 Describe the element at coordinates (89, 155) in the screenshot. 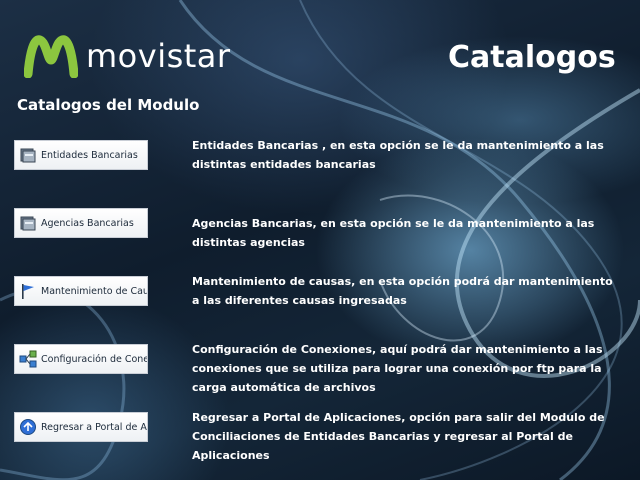

I see `entidades-bancarias-label: Entidades Bancarias` at that location.